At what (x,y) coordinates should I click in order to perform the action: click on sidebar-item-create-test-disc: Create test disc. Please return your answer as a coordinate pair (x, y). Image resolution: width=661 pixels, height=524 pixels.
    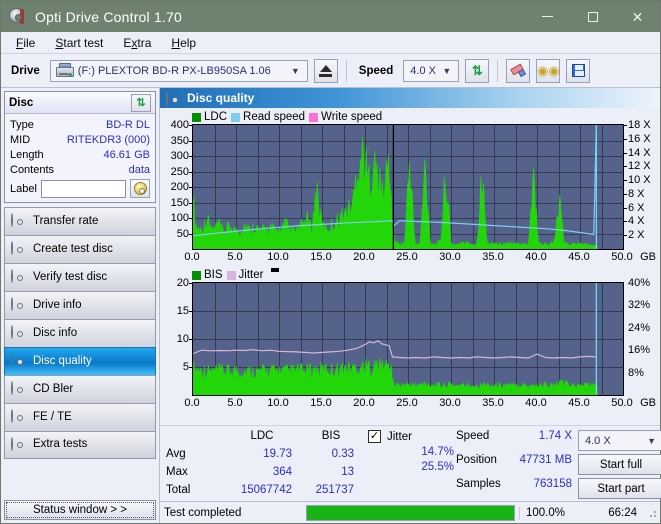
    Looking at the image, I should click on (80, 249).